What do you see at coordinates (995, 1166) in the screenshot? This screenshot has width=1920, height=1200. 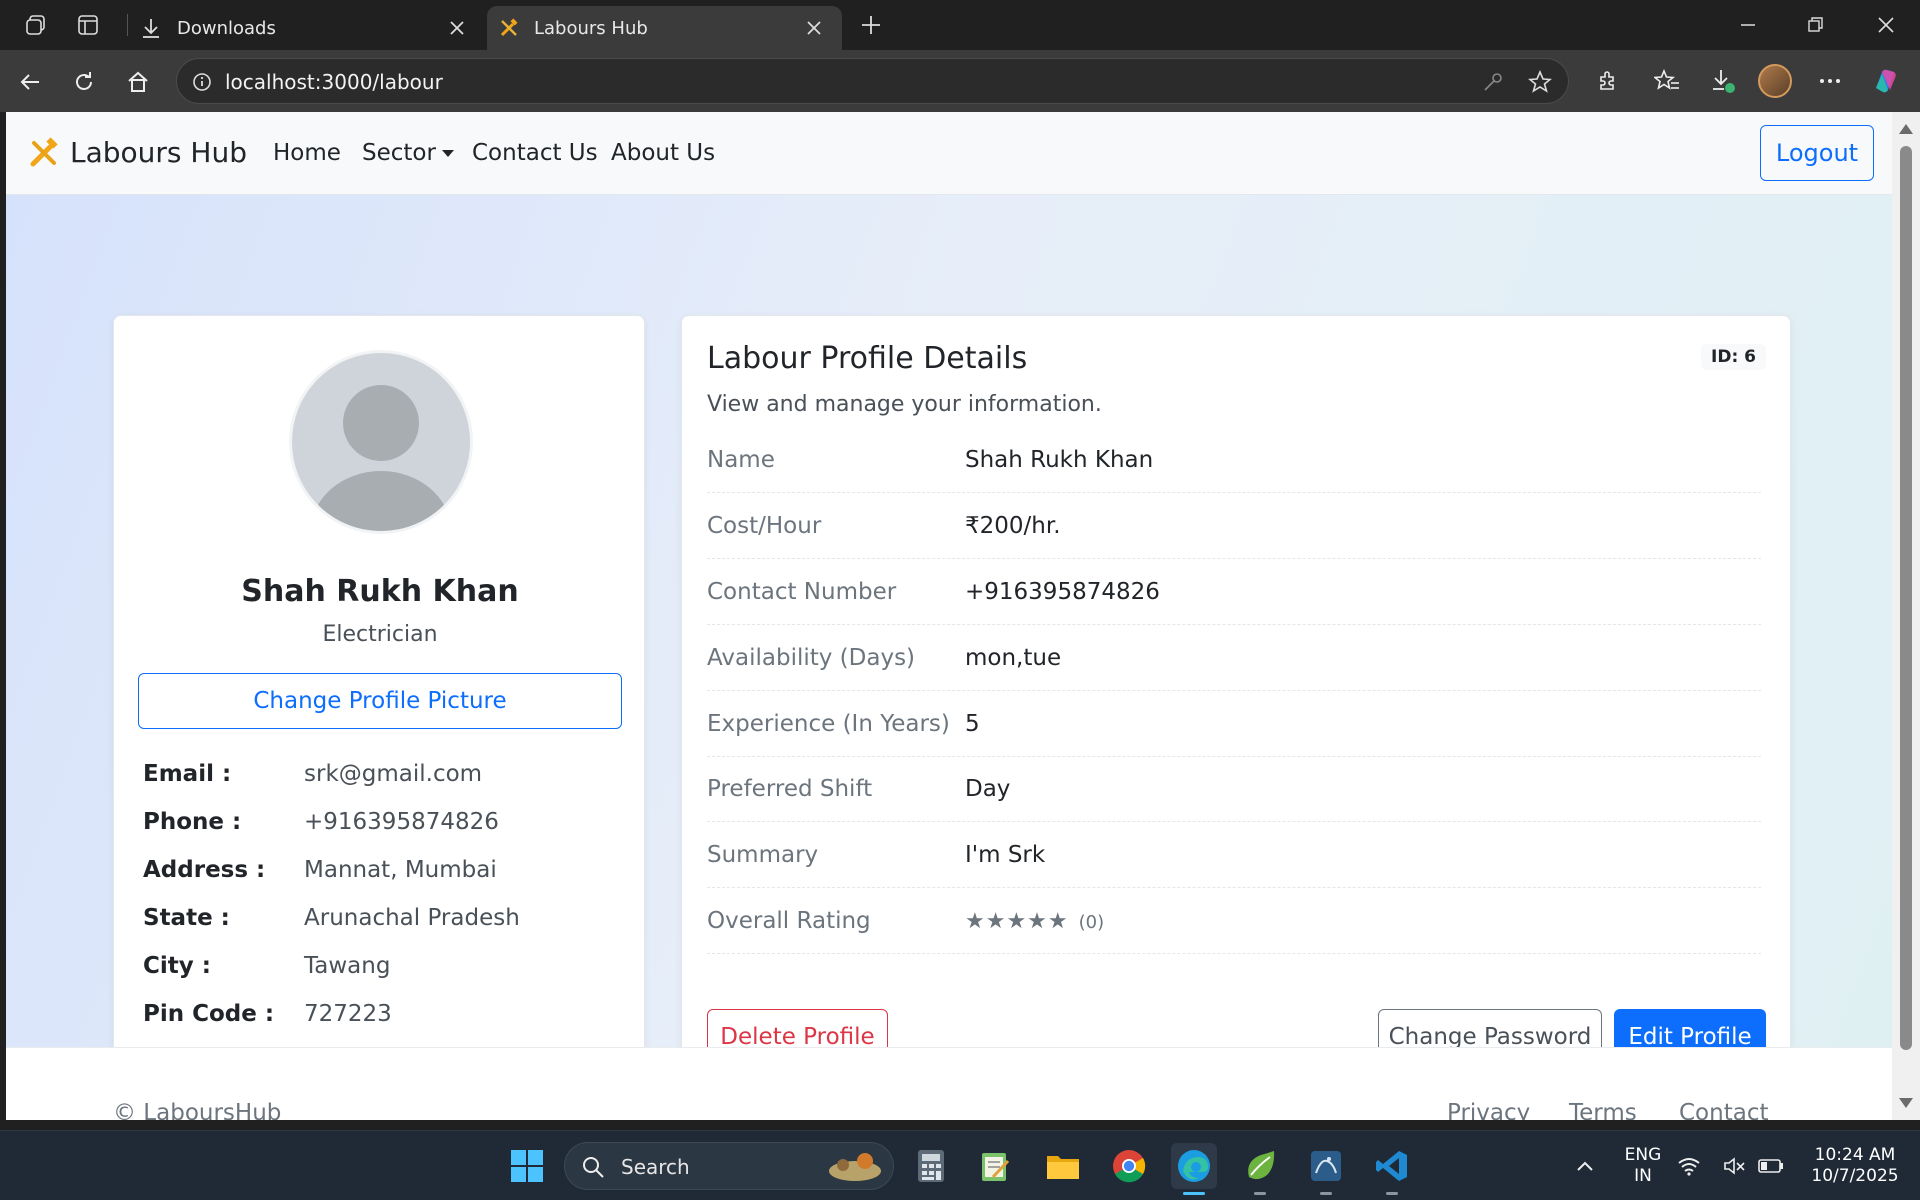 I see `notepad-app-icon` at bounding box center [995, 1166].